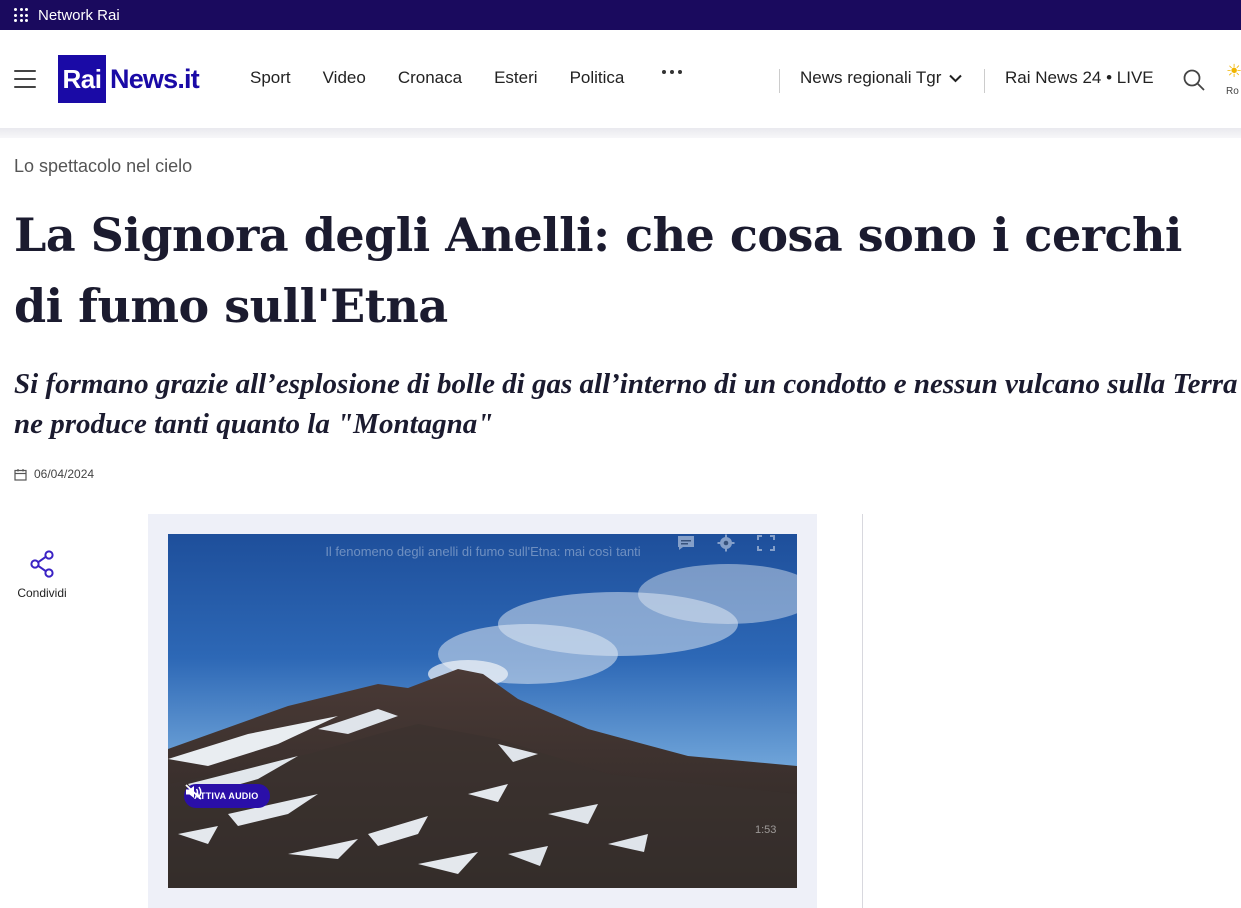 The image size is (1241, 908). What do you see at coordinates (193, 792) in the screenshot?
I see `muted-speaker-icon` at bounding box center [193, 792].